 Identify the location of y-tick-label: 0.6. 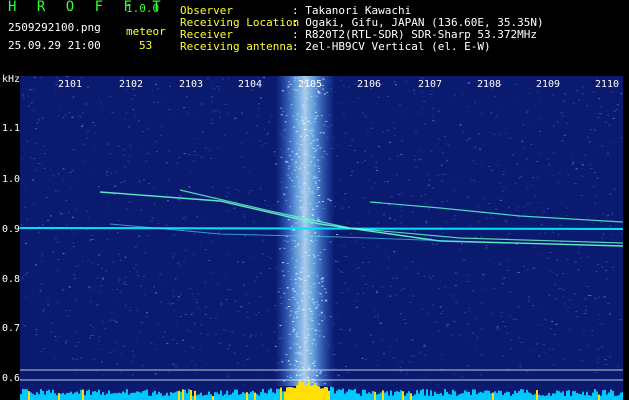
(11, 378).